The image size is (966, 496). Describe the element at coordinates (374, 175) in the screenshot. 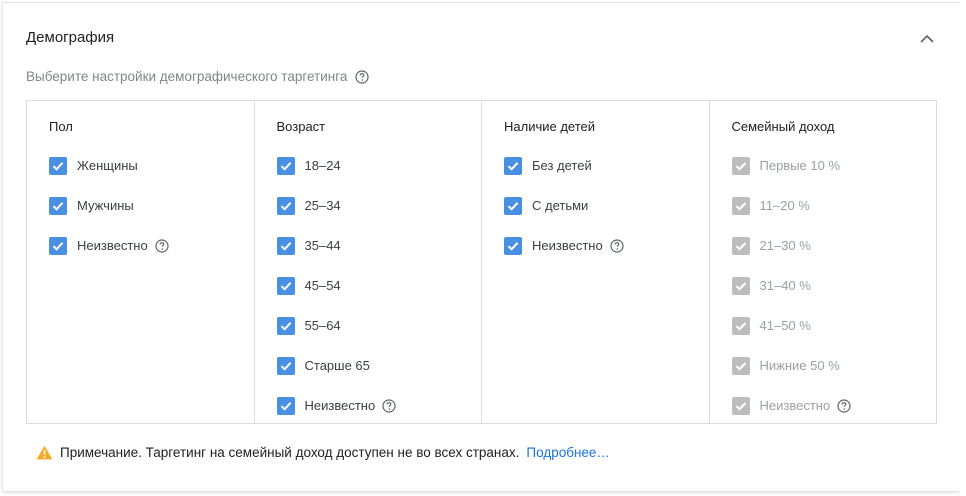

I see `option-row: 18–24` at that location.